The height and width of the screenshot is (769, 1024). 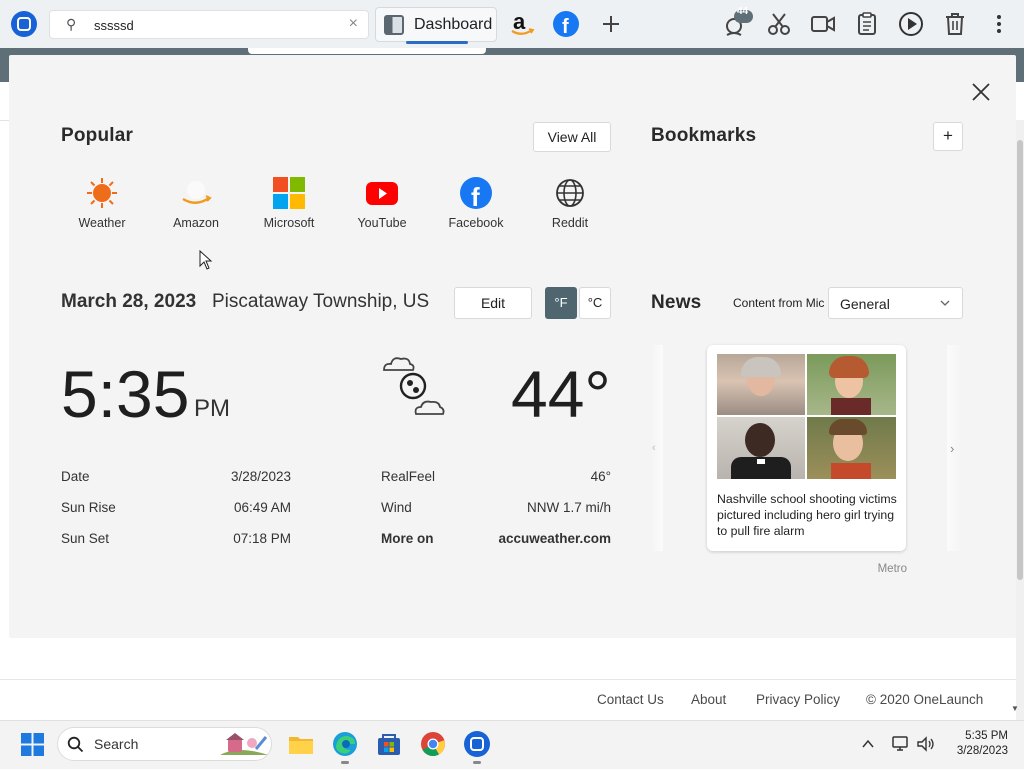 I want to click on scissors-icon, so click(x=779, y=24).